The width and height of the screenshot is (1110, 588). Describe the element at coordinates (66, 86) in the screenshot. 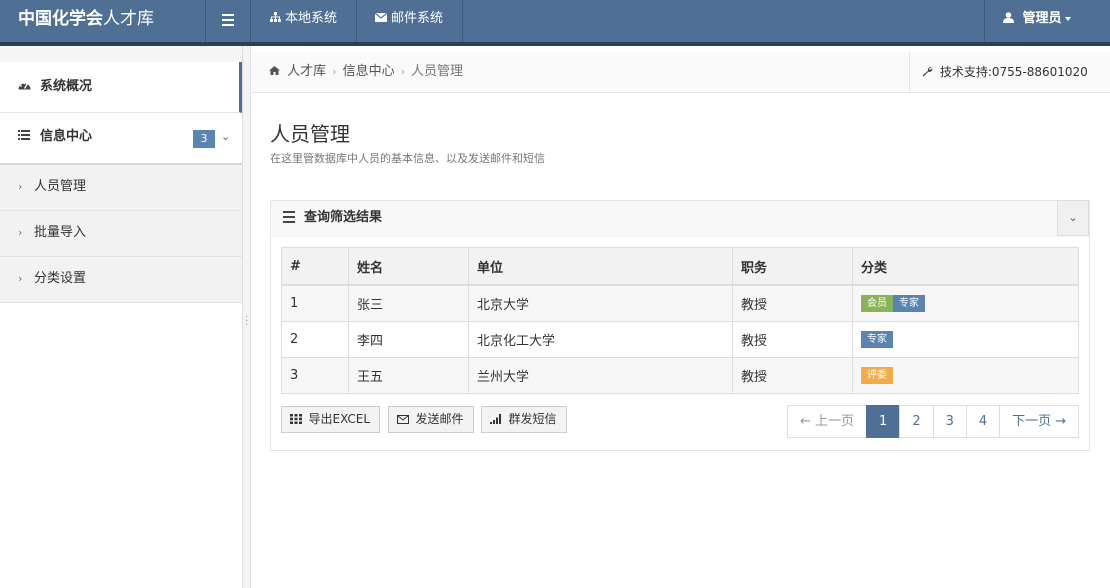

I see `sidebar-overview-label: 系统概况` at that location.